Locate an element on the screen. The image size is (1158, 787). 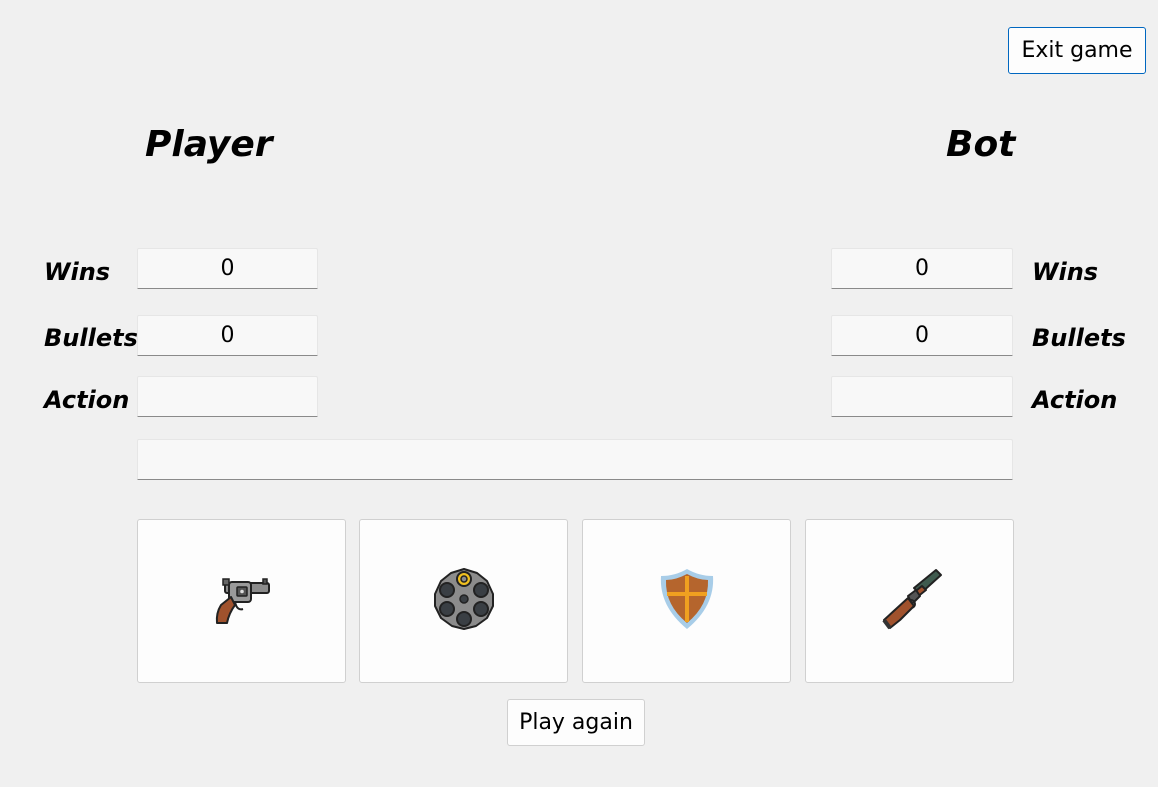
shoot-button is located at coordinates (241, 601).